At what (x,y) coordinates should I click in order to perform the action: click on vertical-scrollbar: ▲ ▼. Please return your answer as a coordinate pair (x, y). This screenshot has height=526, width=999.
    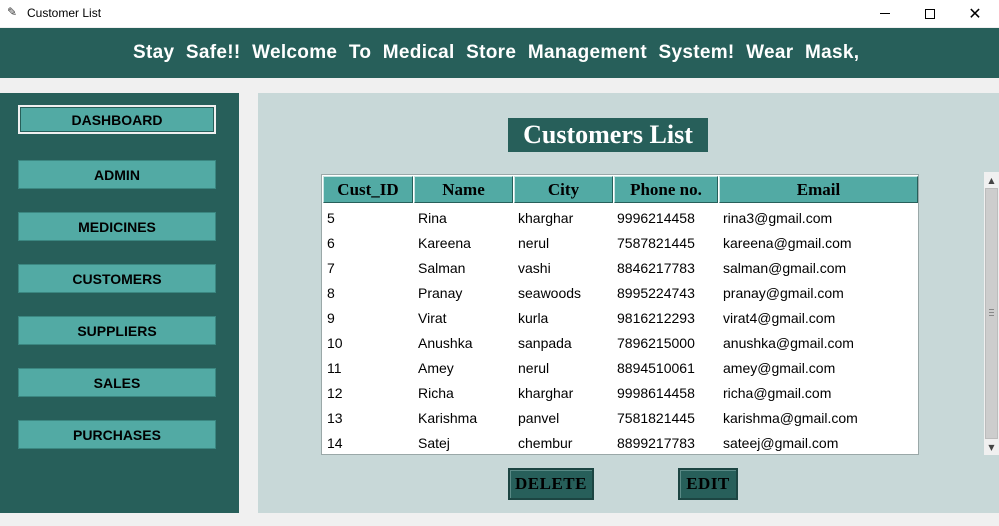
    Looking at the image, I should click on (991, 313).